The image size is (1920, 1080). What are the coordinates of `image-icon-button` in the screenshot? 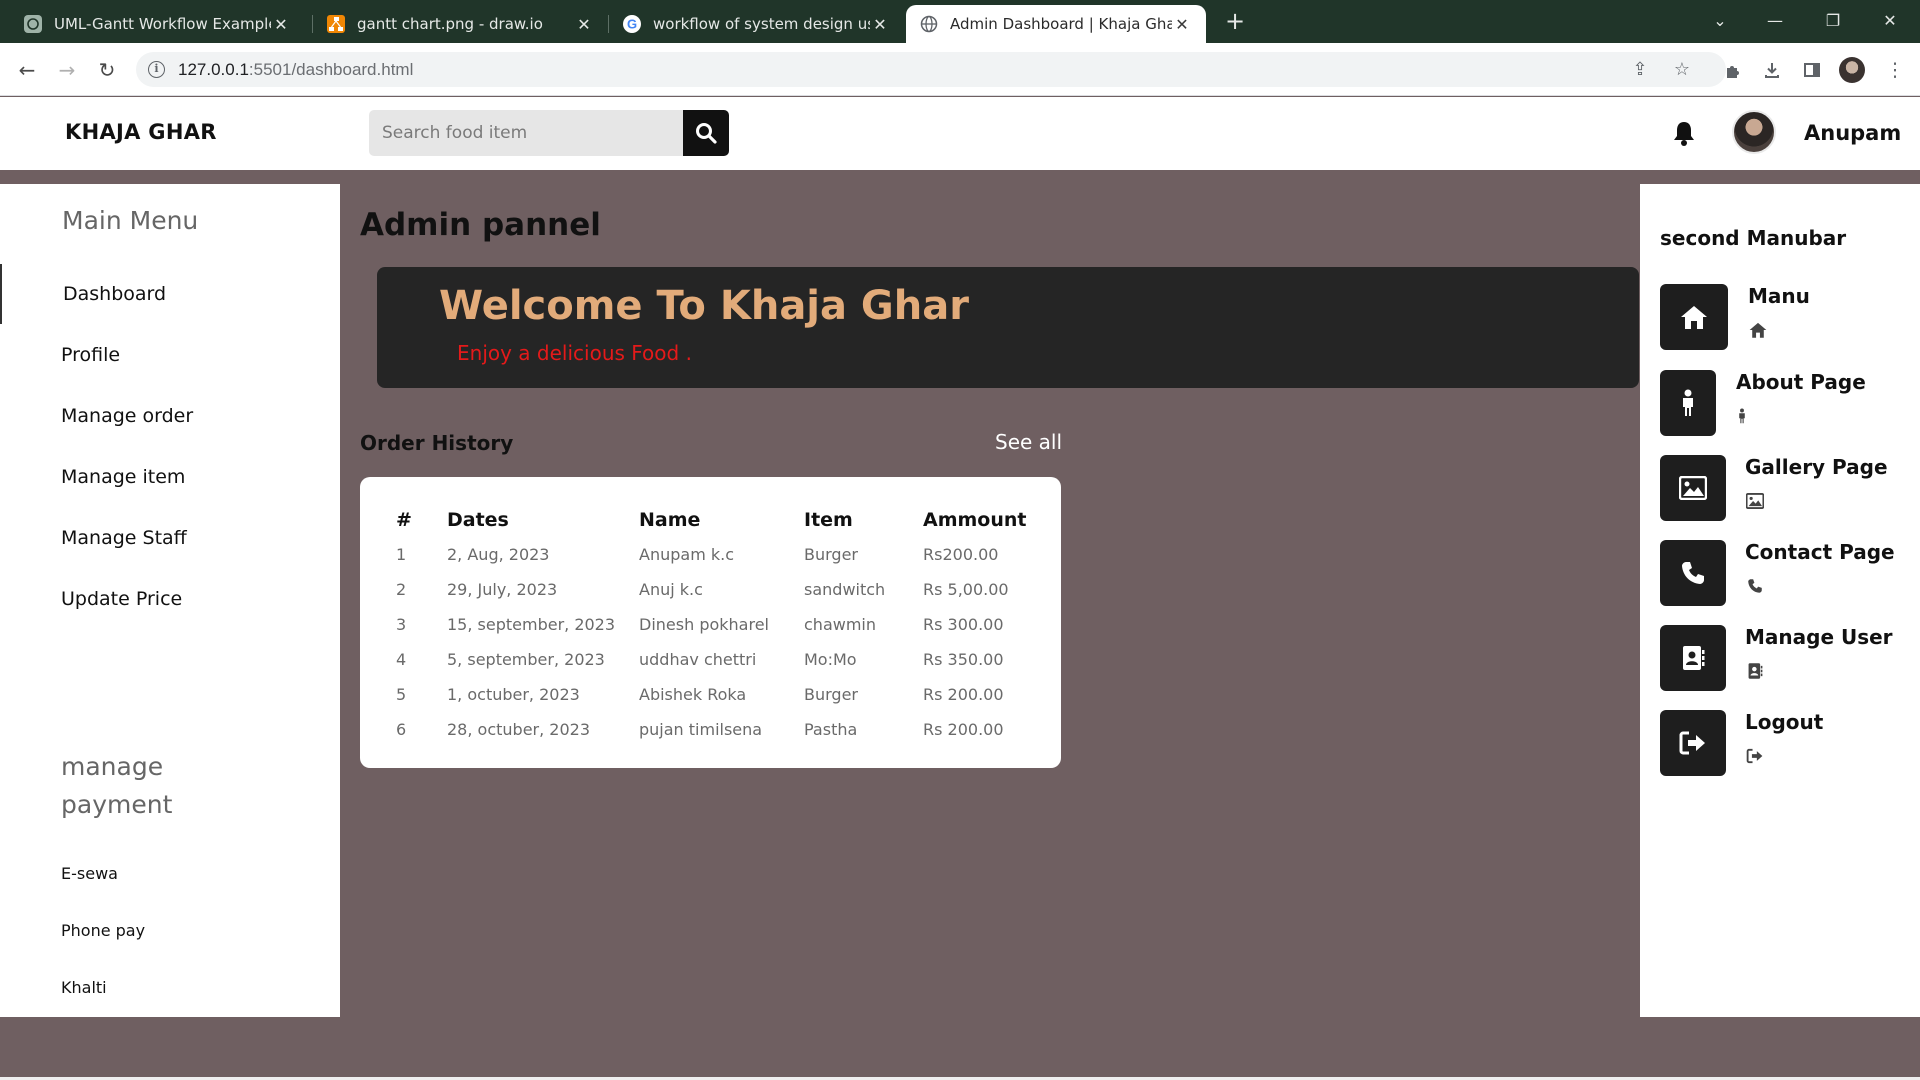 It's located at (1693, 488).